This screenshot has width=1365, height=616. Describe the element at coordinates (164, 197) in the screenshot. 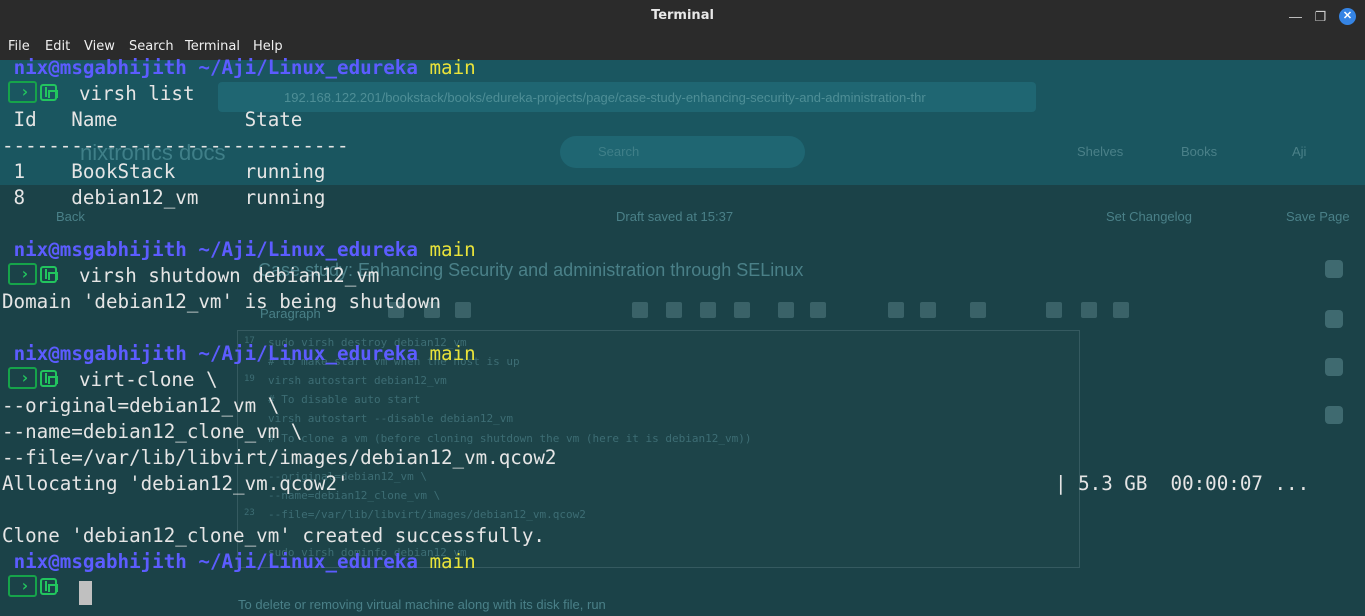

I see `output-line: 8 debian12_vm running` at that location.